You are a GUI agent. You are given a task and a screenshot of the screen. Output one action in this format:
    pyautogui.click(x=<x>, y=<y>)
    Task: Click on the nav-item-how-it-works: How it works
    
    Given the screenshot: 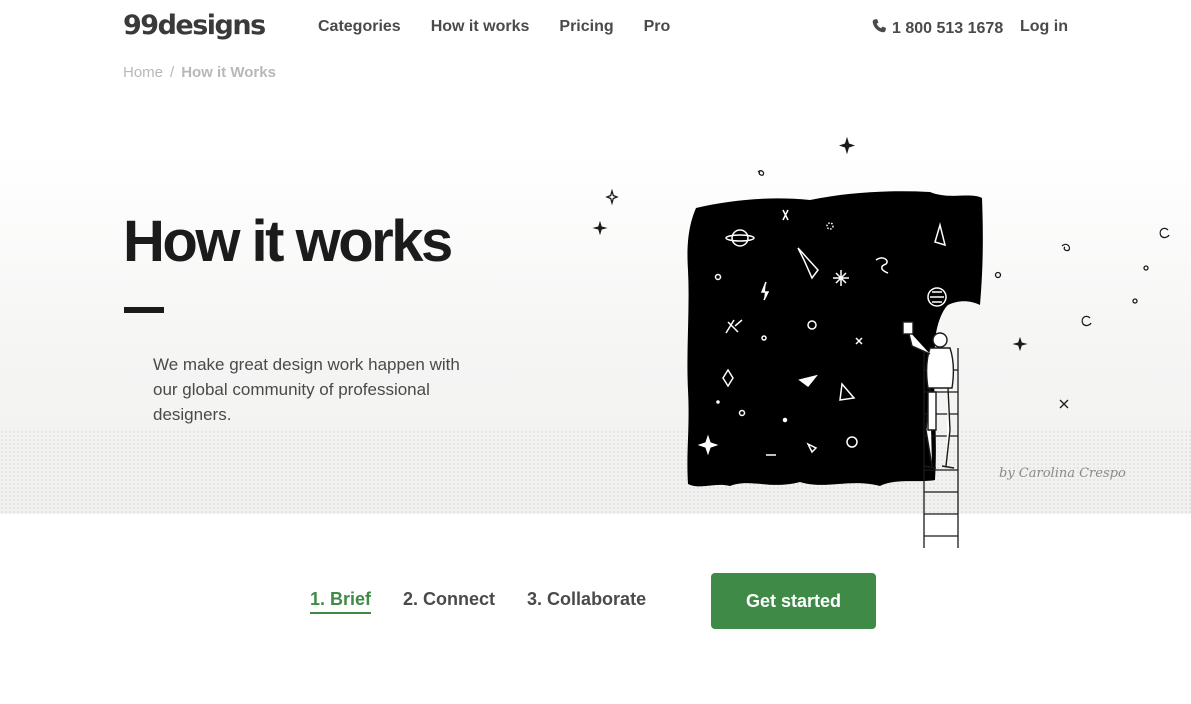 What is the action you would take?
    pyautogui.click(x=480, y=27)
    